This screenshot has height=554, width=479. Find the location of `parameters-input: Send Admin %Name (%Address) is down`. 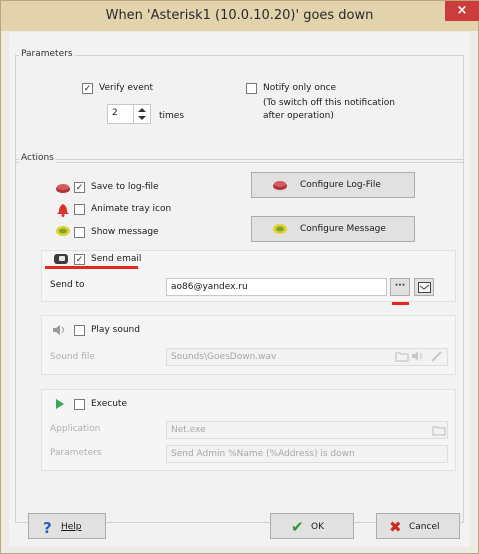

parameters-input: Send Admin %Name (%Address) is down is located at coordinates (307, 454).